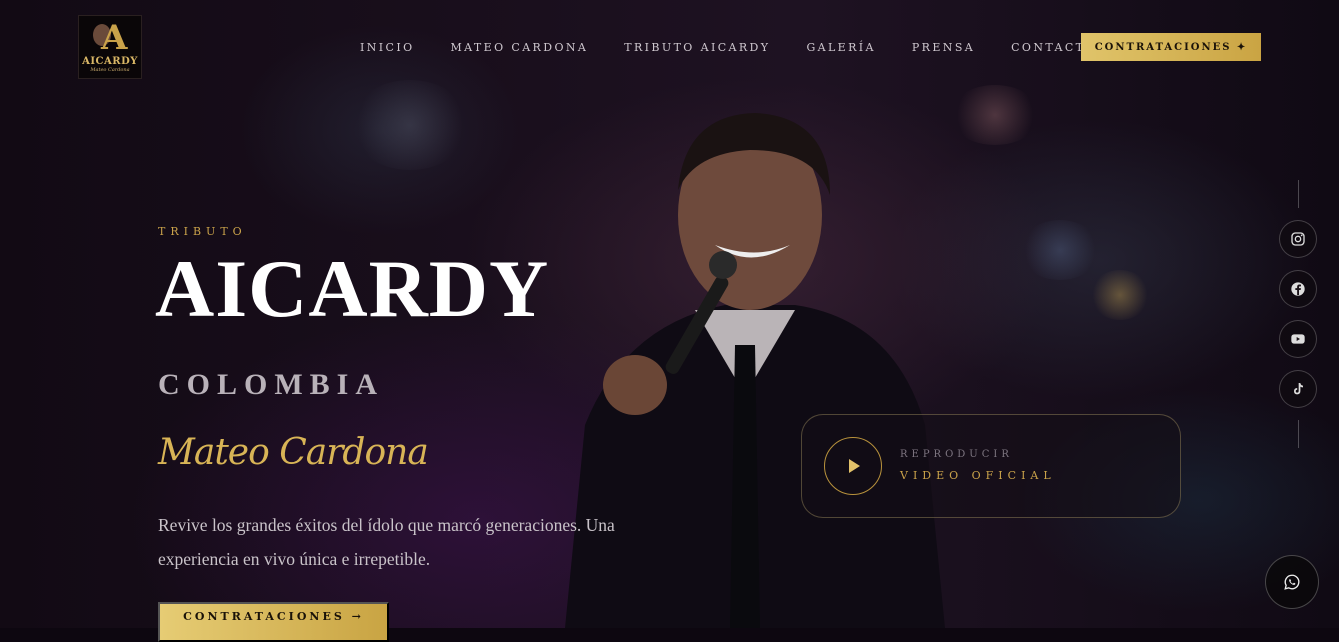 The width and height of the screenshot is (1339, 642). I want to click on whatsapp-button, so click(1292, 582).